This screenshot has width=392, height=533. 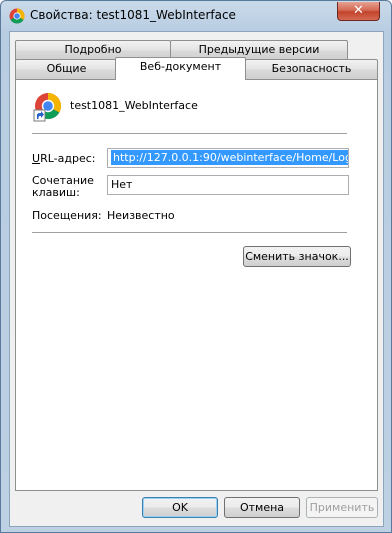 I want to click on title-bar: Свойства: test1081_WebInterface ✕, so click(x=196, y=16).